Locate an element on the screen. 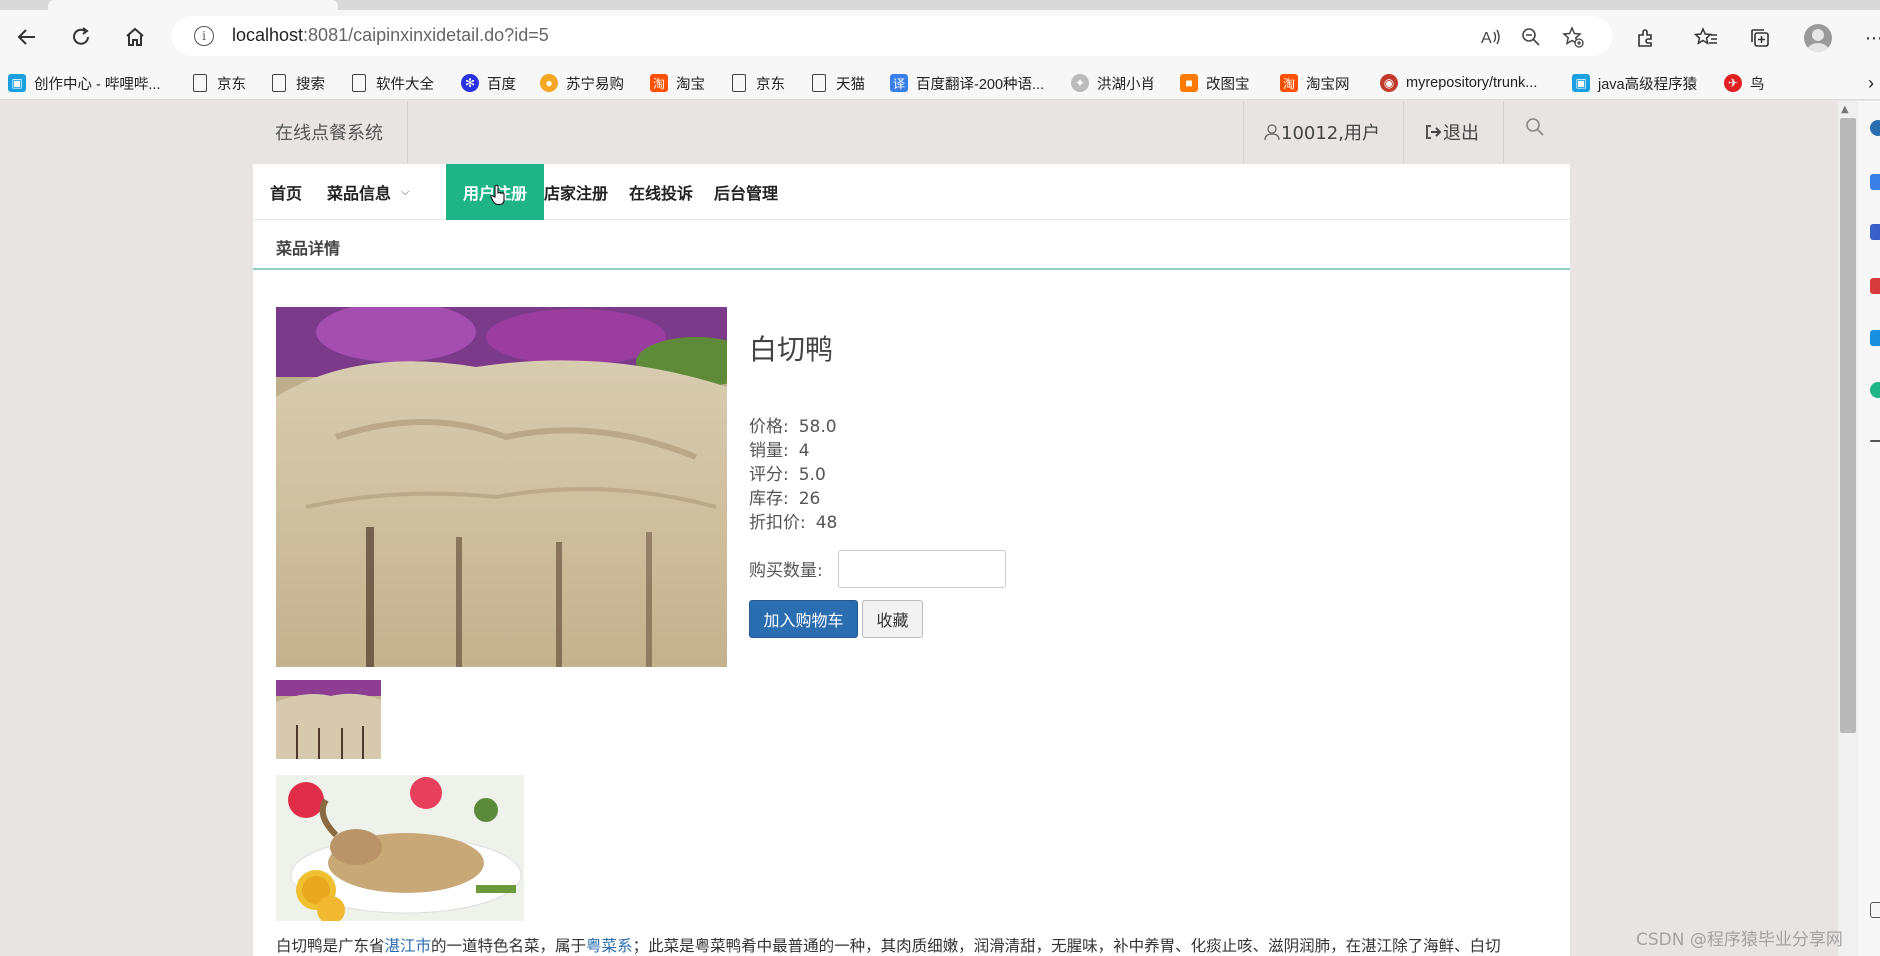  scroll-up-arrow-icon: ▲ is located at coordinates (1845, 109).